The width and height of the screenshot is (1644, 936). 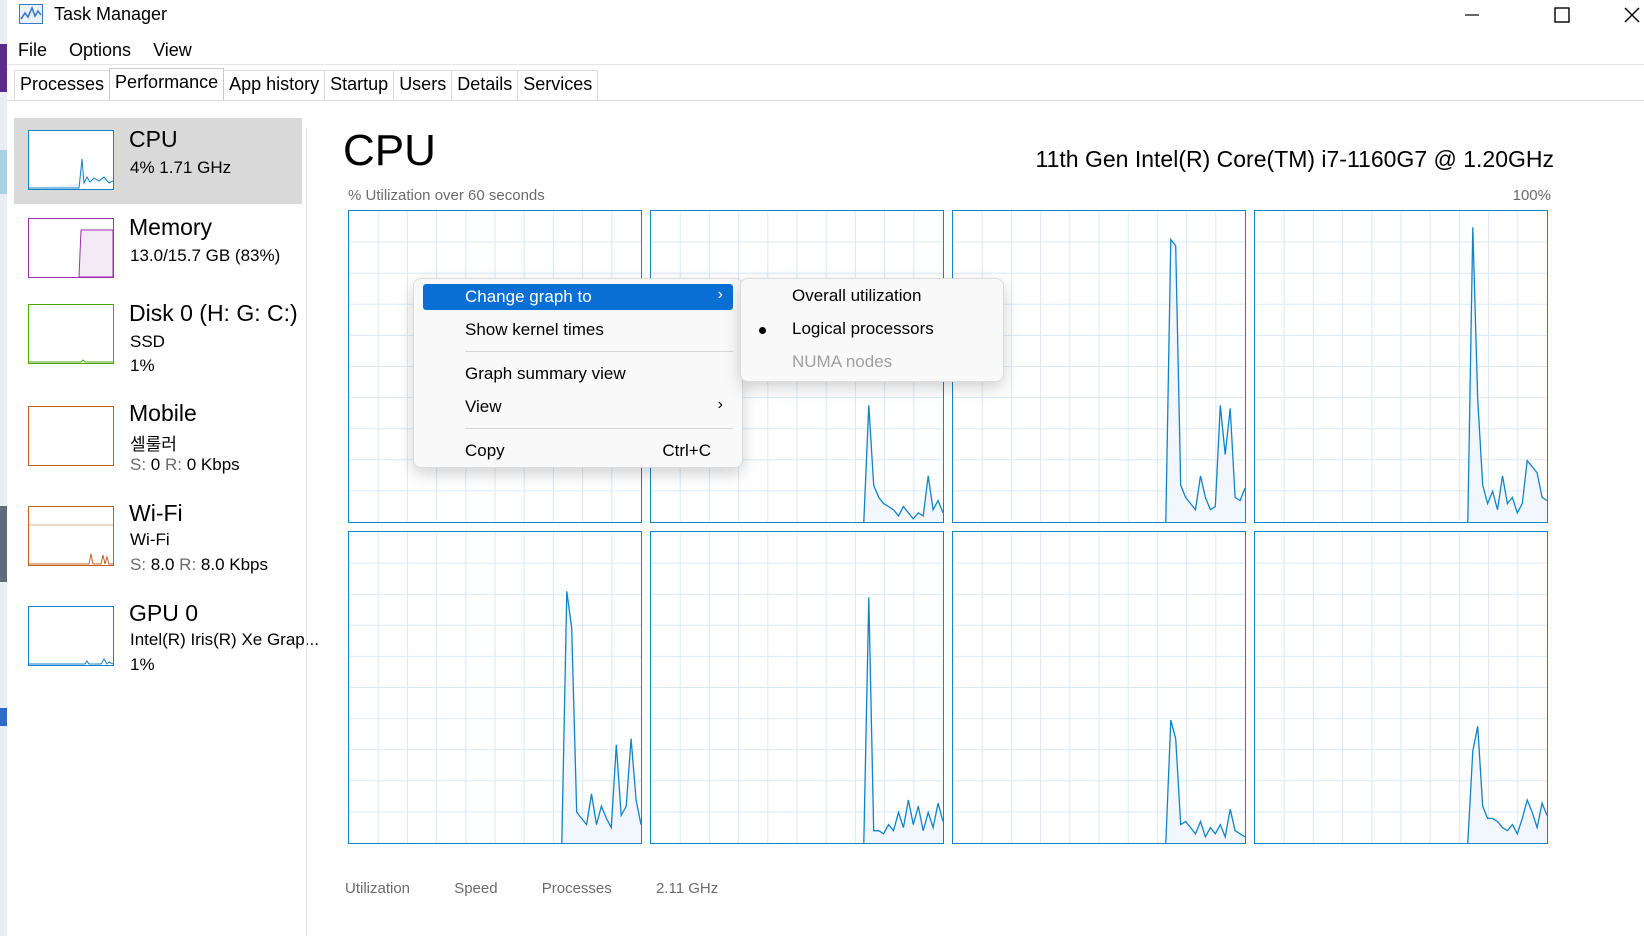 I want to click on menu-item-label: Graph summary view, so click(x=545, y=373).